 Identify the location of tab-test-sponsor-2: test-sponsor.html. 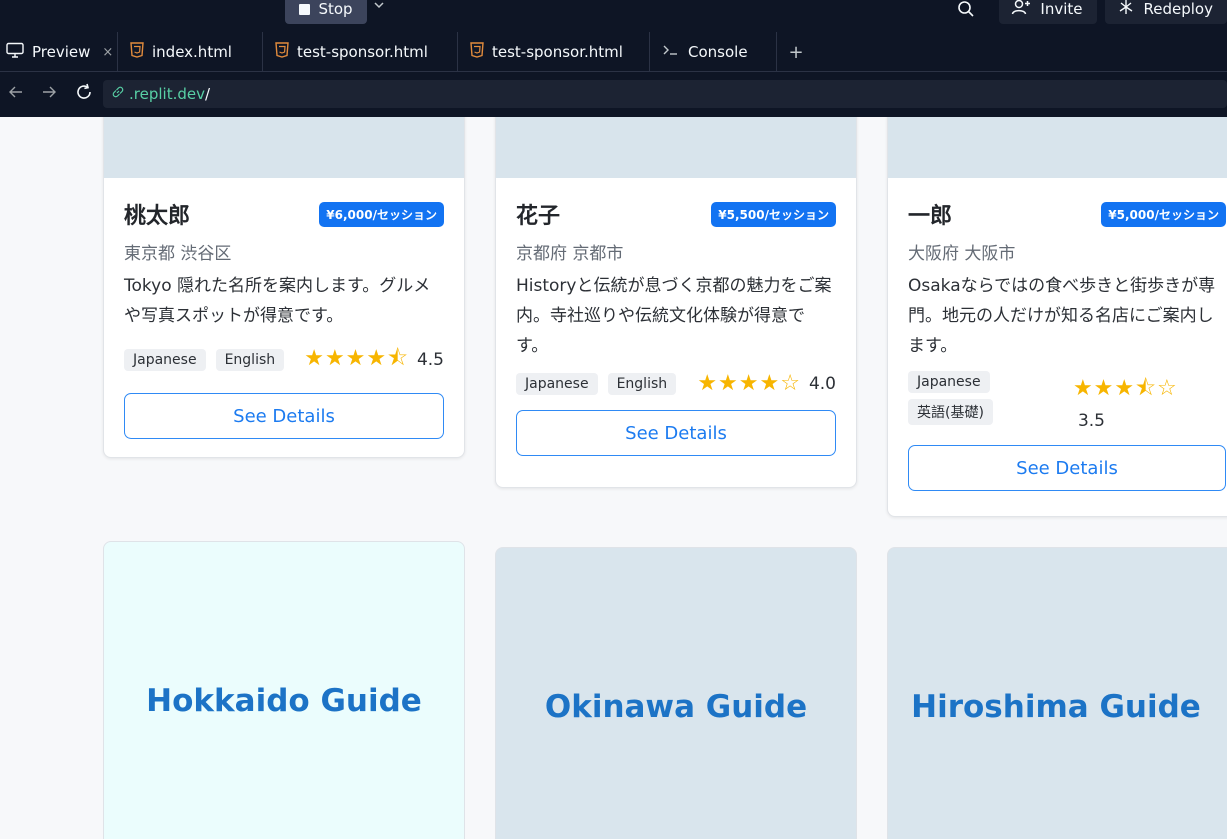
(554, 52).